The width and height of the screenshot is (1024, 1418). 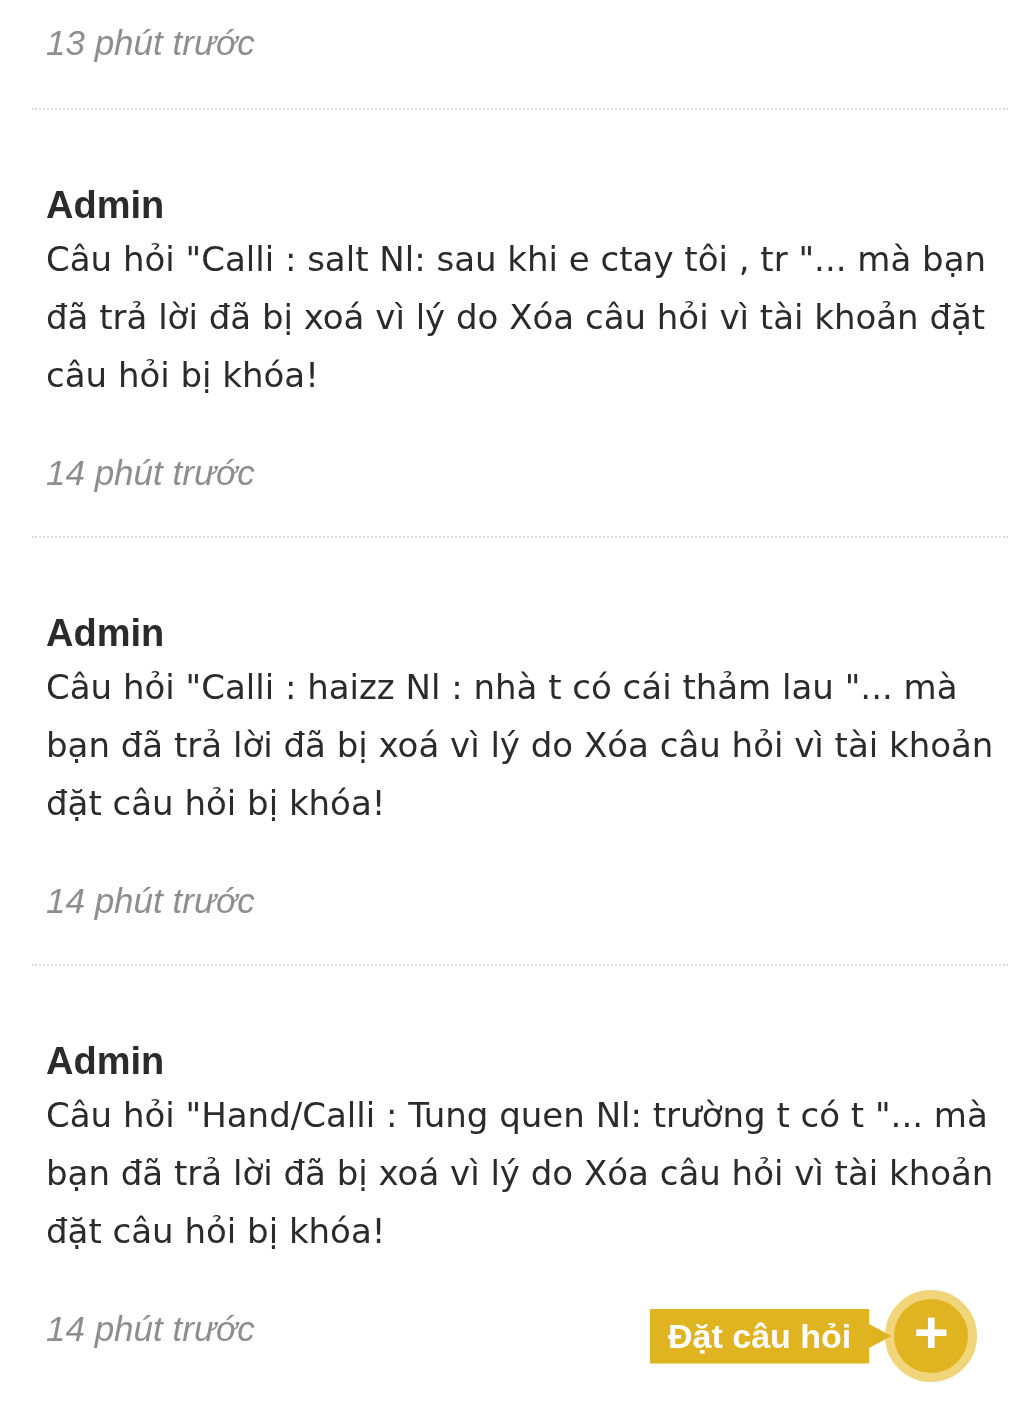 I want to click on notification-message: Câu hỏi "Calli : haizz Nl : nhà t có cái thảm lau "... mà bạn đã trả lời đã bị xoá vì lý do Xóa câu hỏi vì tài khoản đặt câu hỏi bị khóa!, so click(x=520, y=745).